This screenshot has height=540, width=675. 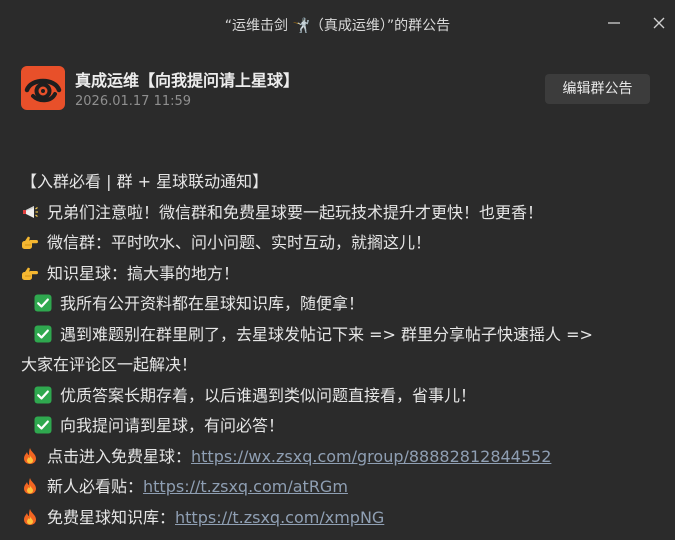 I want to click on link-label: 免费星球知识库：, so click(x=111, y=517).